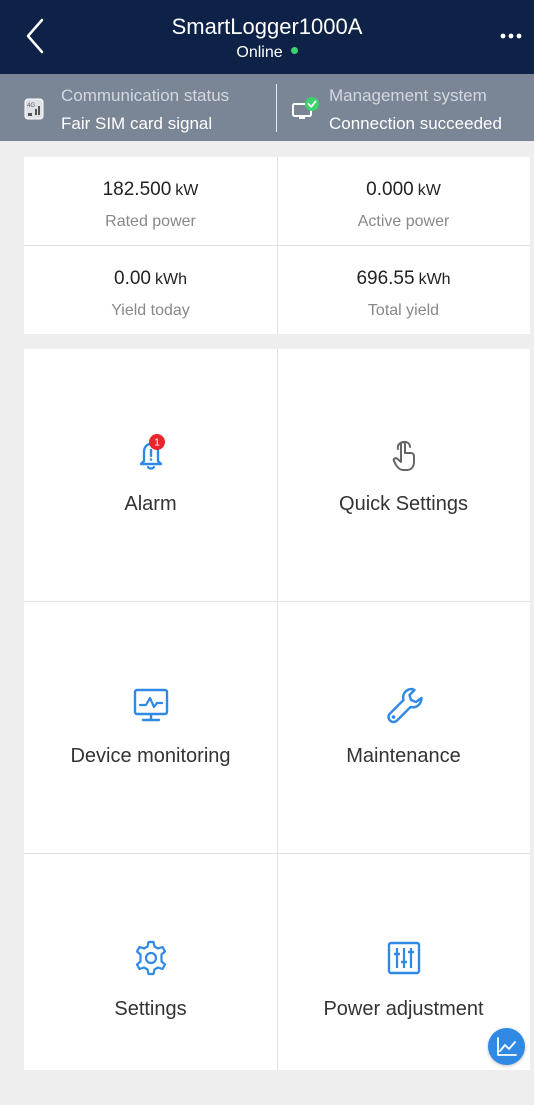 This screenshot has width=534, height=1105. Describe the element at coordinates (294, 51) in the screenshot. I see `online-dot-icon` at that location.